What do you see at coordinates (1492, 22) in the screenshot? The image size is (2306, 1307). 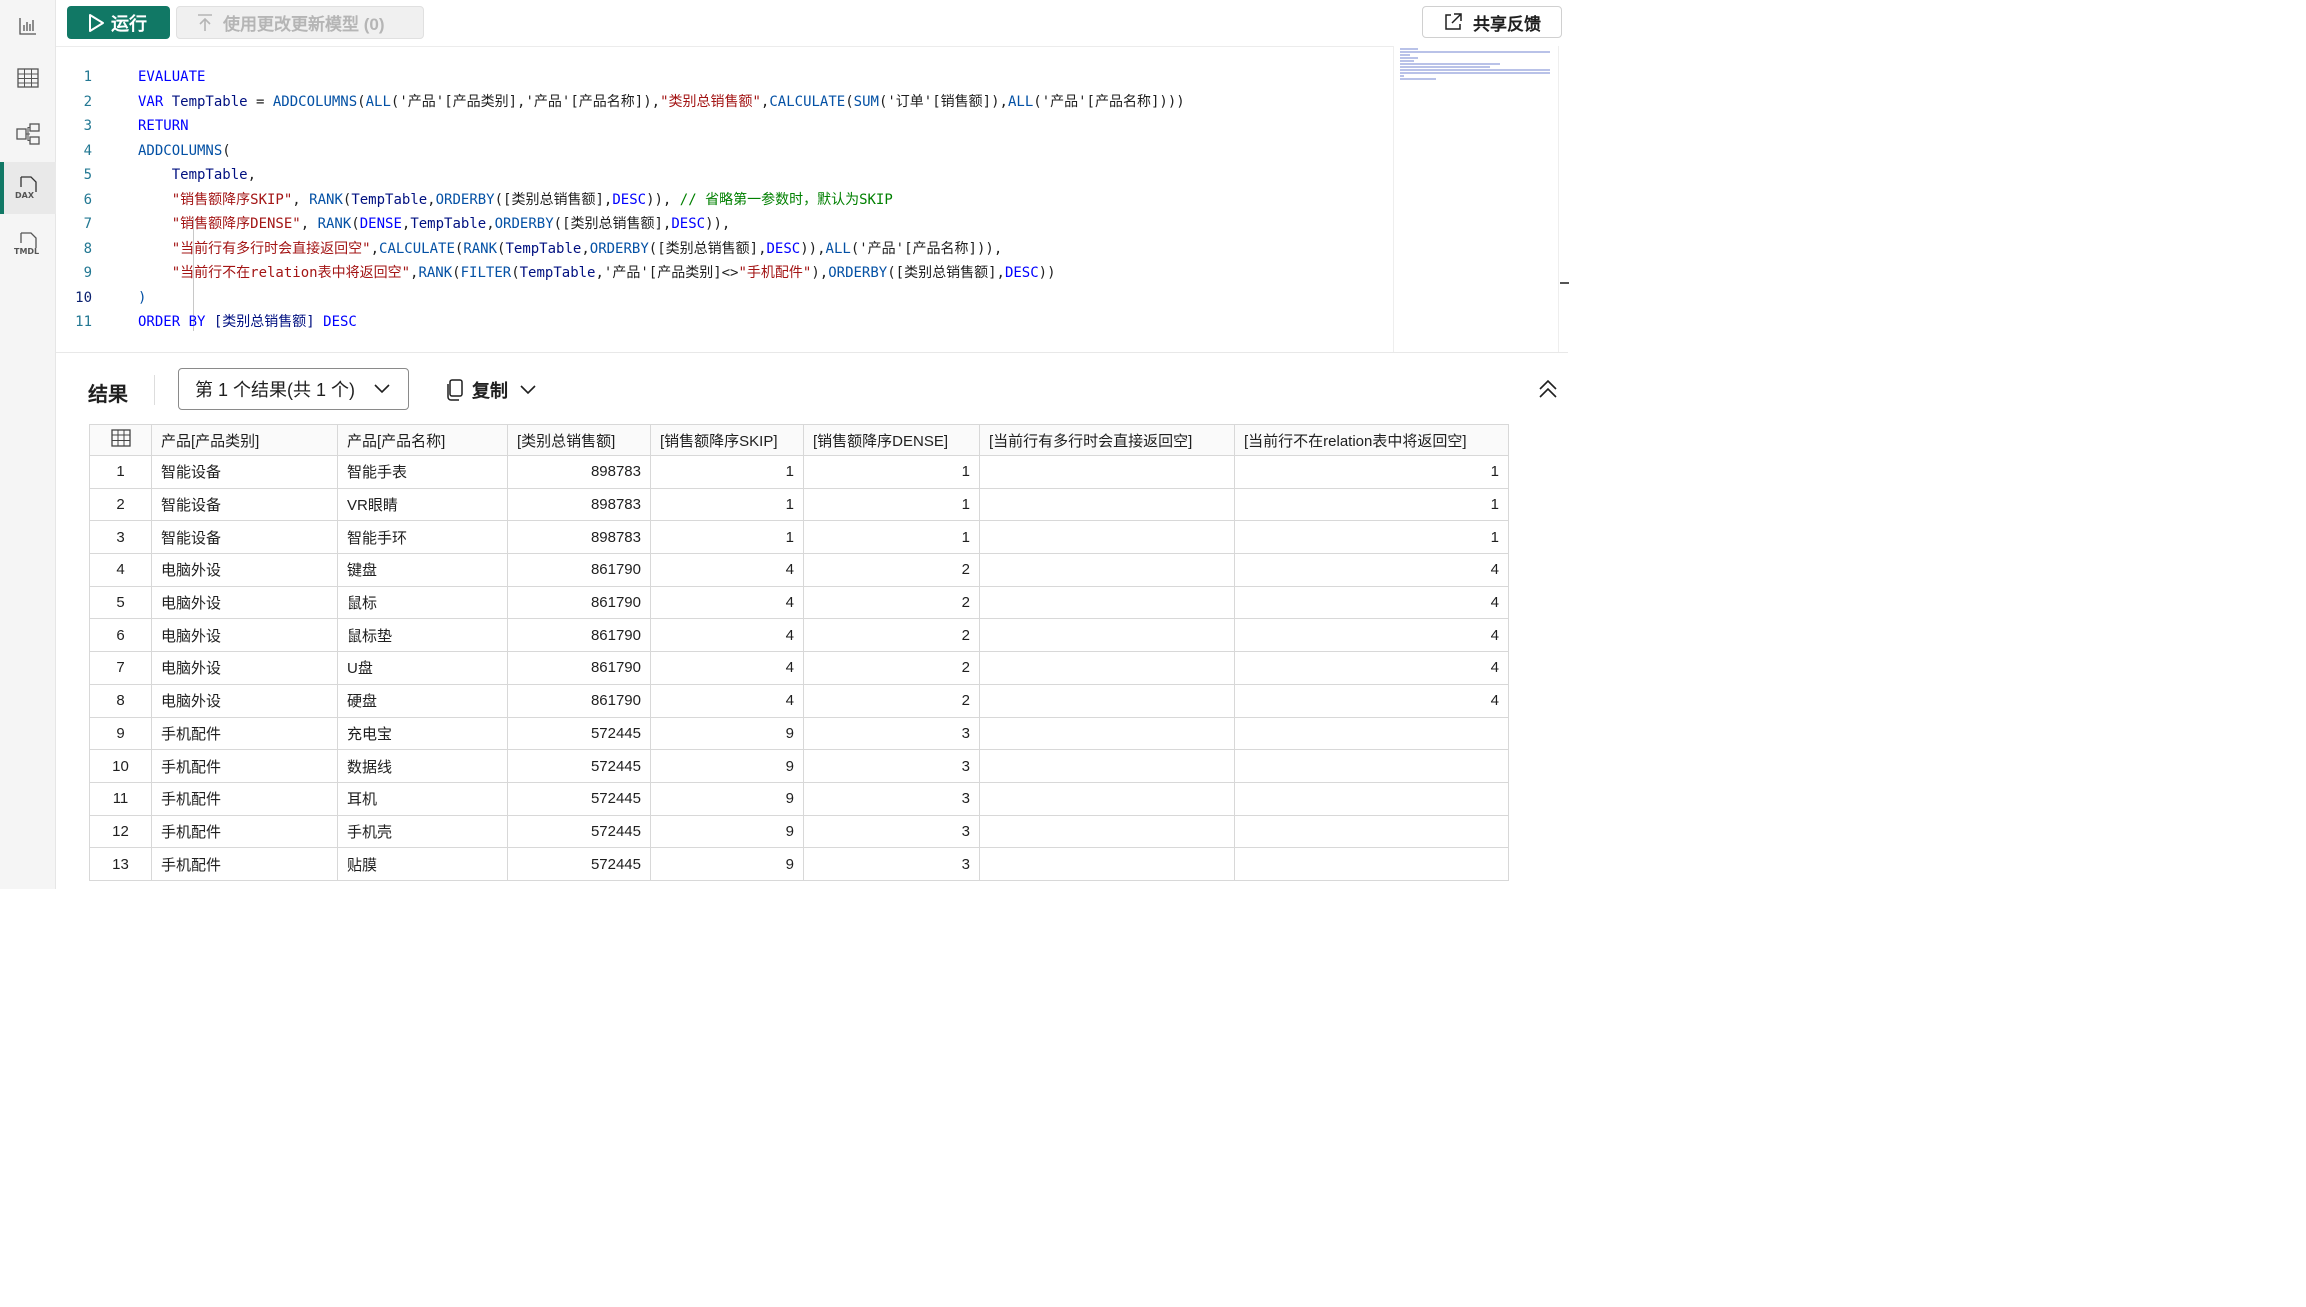 I see `share-feedback-button: 共享反馈` at bounding box center [1492, 22].